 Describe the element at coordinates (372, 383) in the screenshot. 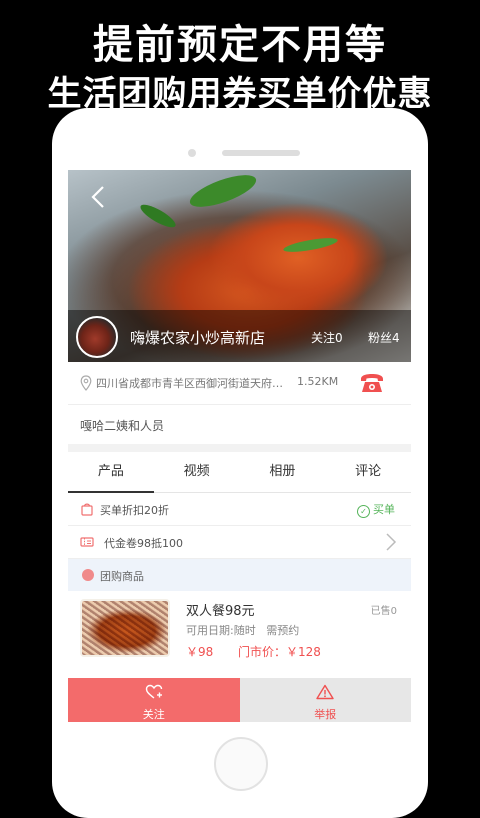

I see `telephone-icon` at that location.